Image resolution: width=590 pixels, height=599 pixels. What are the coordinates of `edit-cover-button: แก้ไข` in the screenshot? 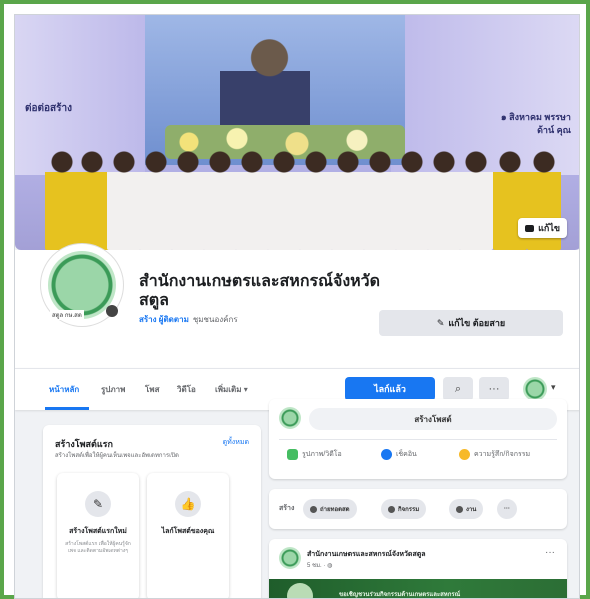 It's located at (542, 228).